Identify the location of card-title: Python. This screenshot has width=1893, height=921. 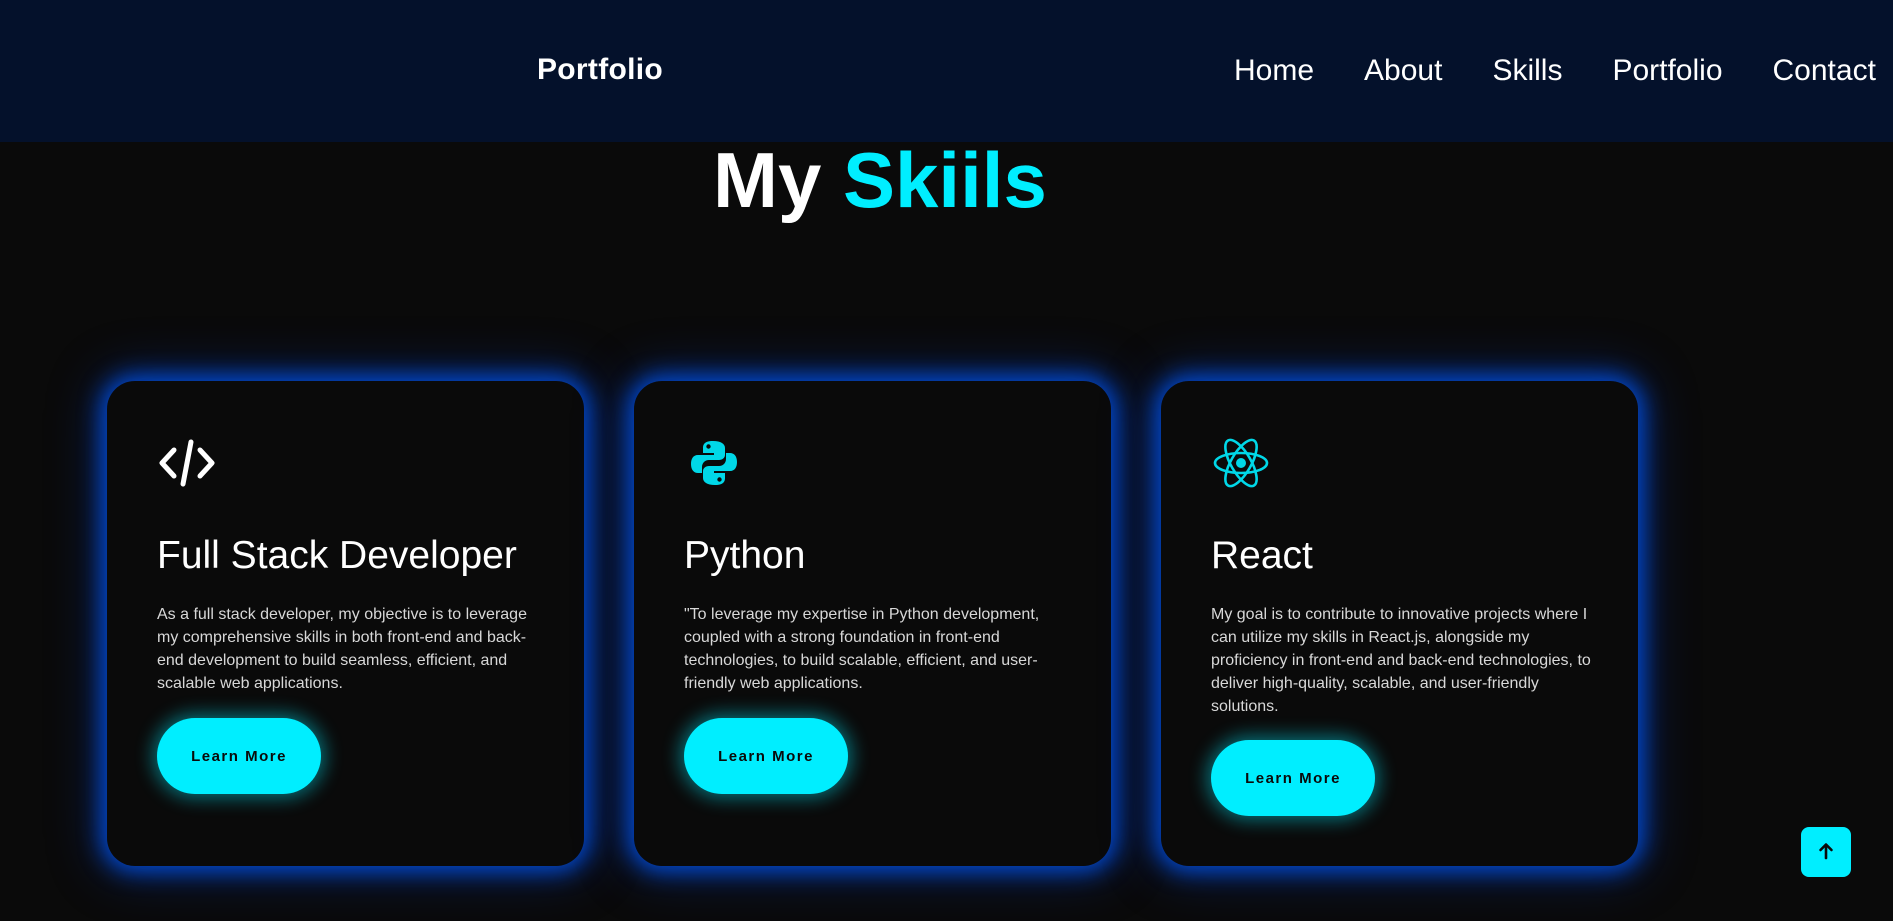
(745, 555).